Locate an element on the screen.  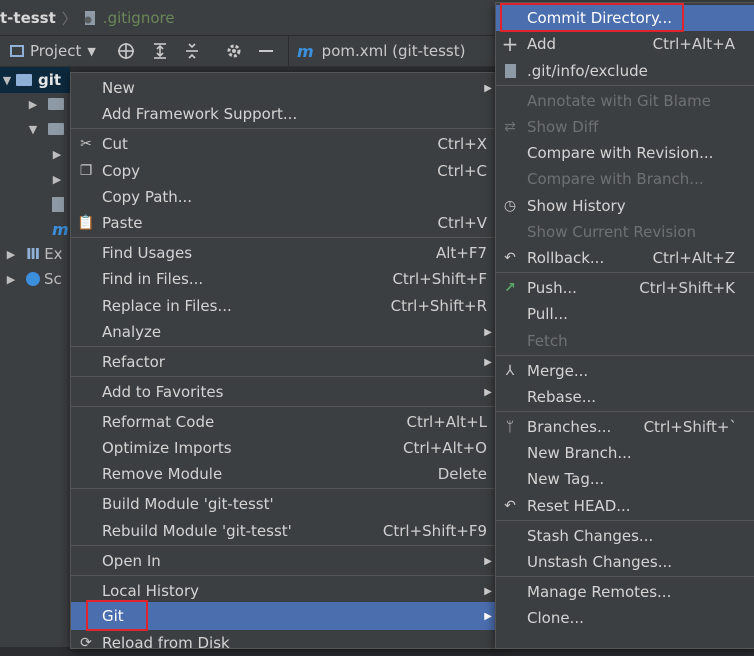
menu-item-label: .git/info/exclude is located at coordinates (587, 71).